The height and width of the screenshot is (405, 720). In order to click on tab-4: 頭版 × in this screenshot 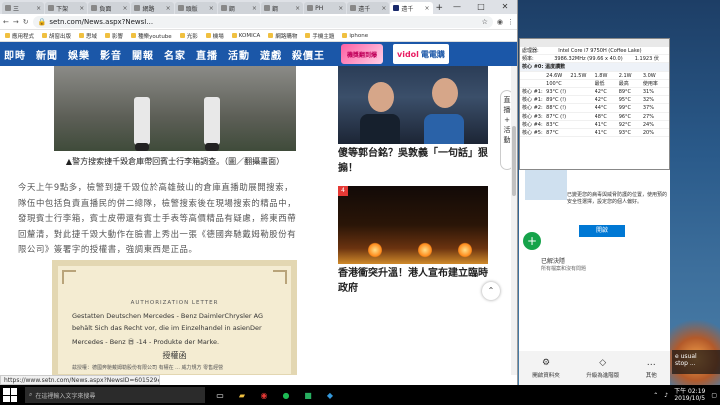, I will do `click(195, 8)`.